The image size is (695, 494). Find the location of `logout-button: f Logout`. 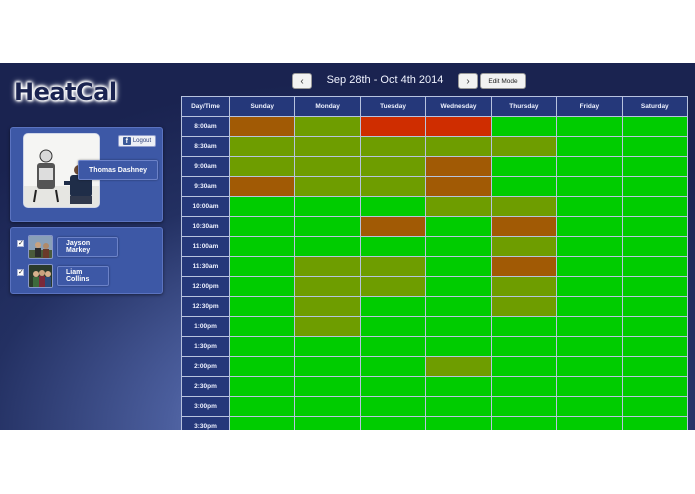

logout-button: f Logout is located at coordinates (137, 141).